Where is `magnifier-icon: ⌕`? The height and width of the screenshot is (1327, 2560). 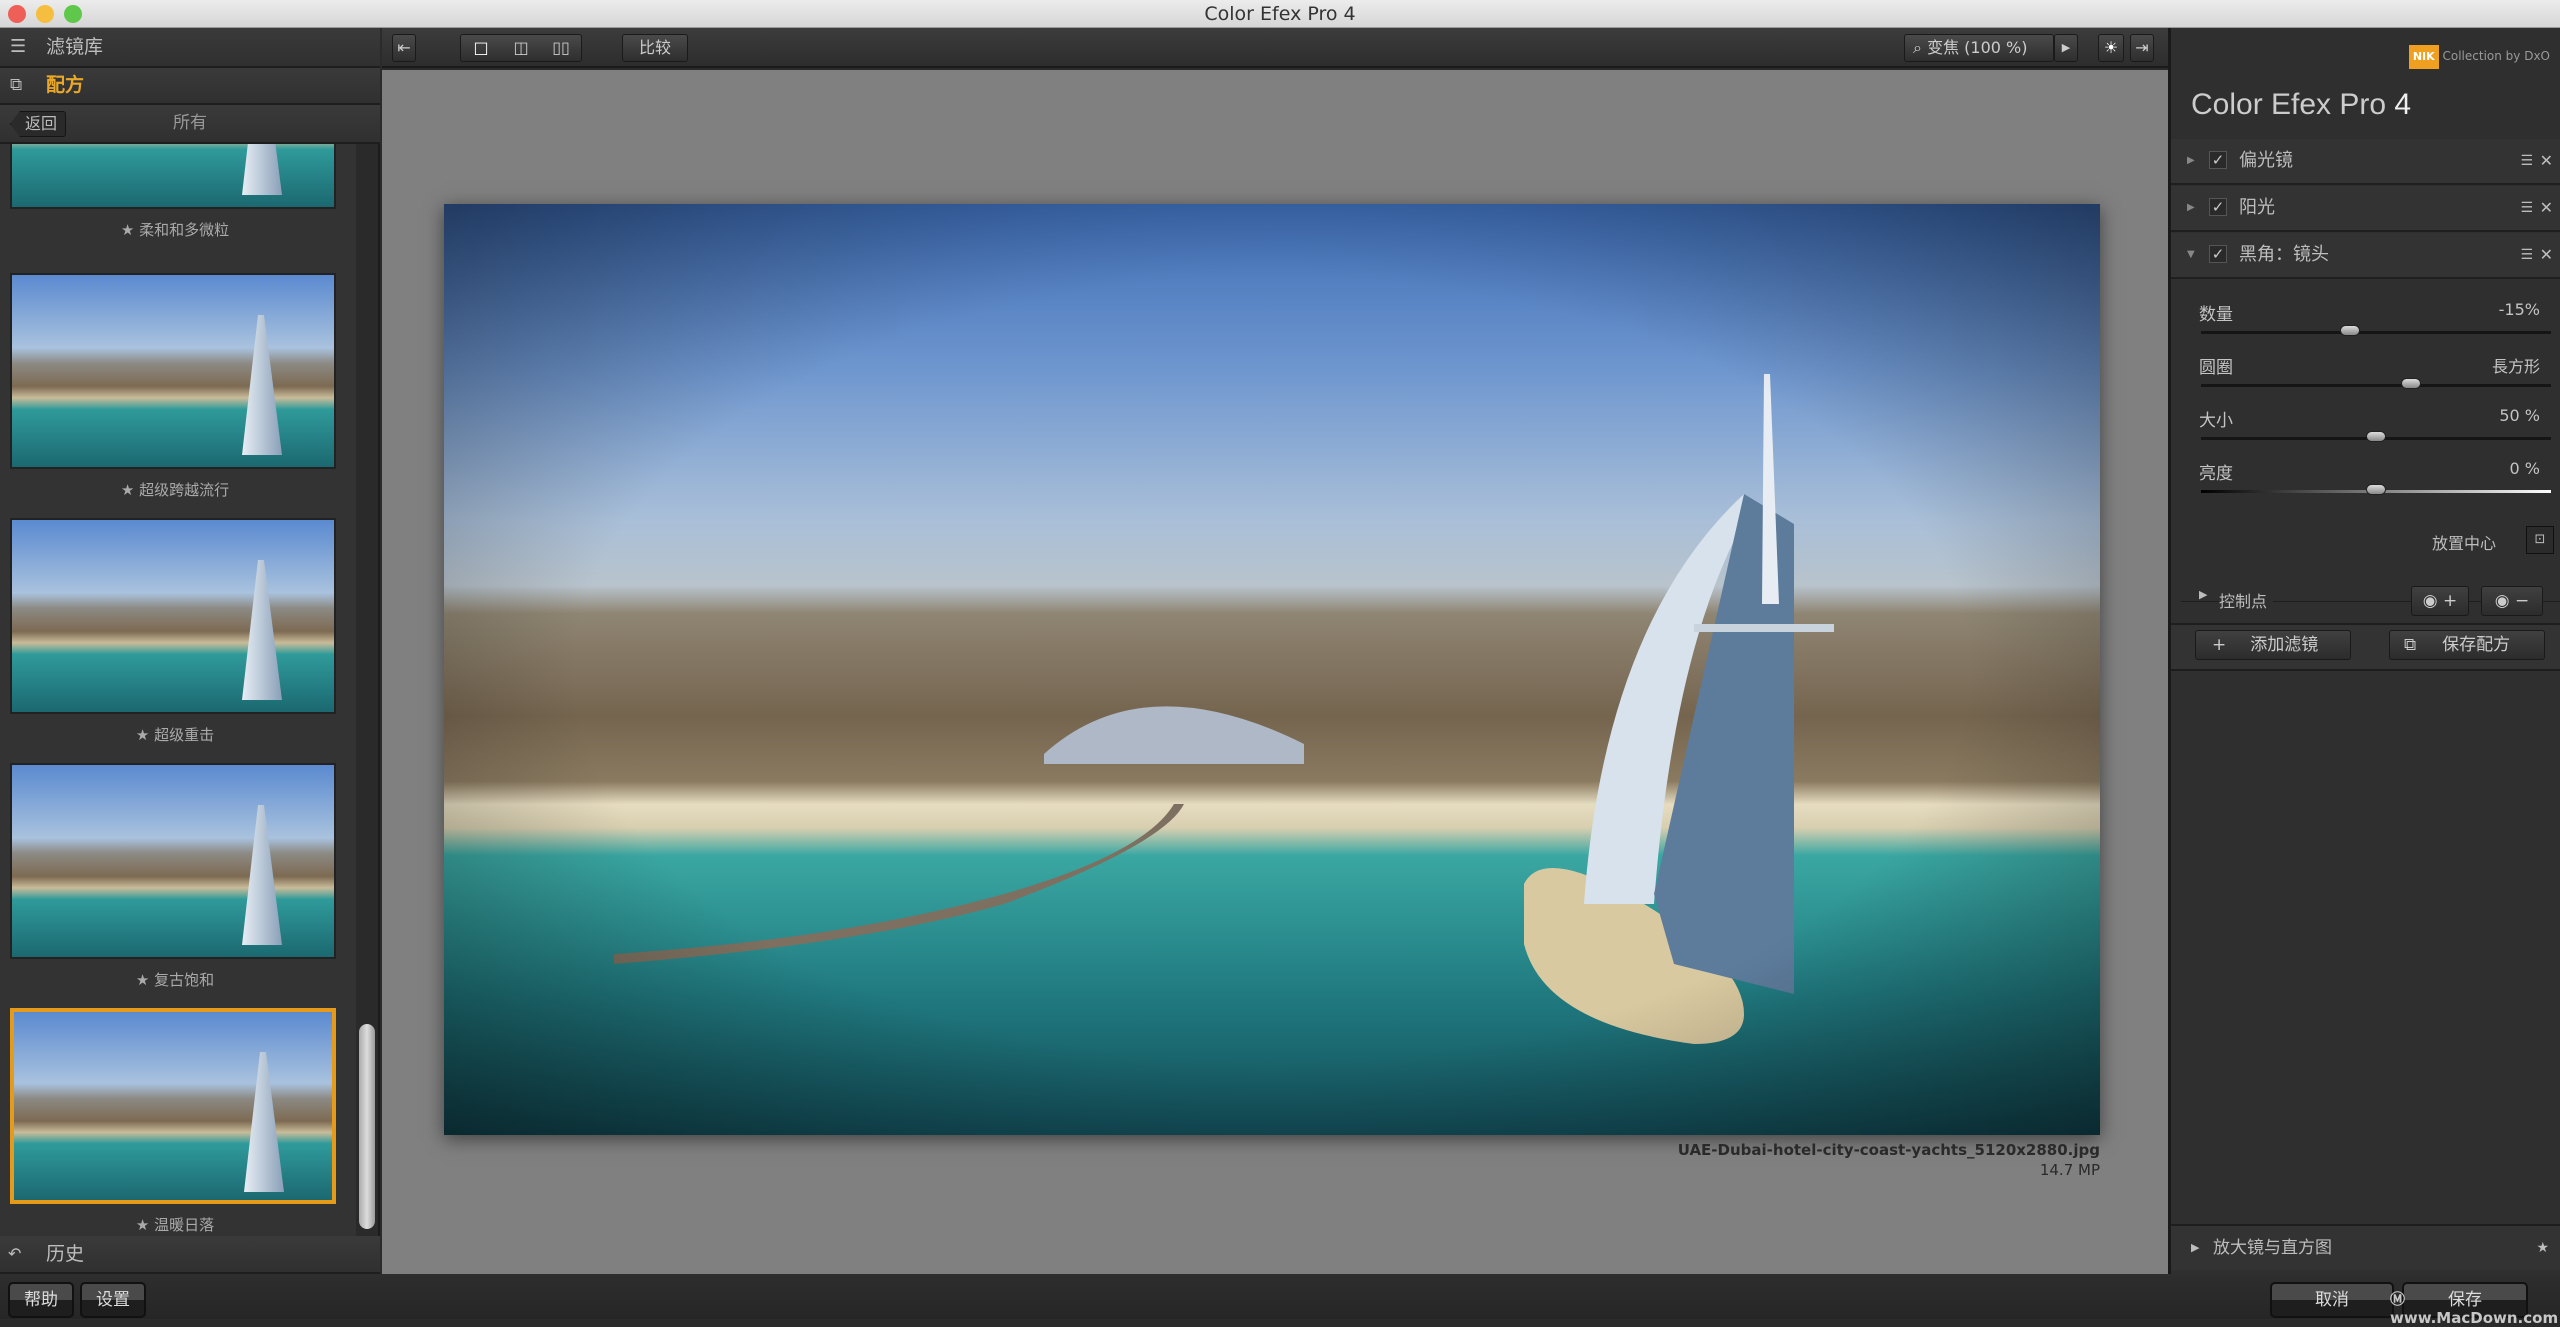 magnifier-icon: ⌕ is located at coordinates (1917, 47).